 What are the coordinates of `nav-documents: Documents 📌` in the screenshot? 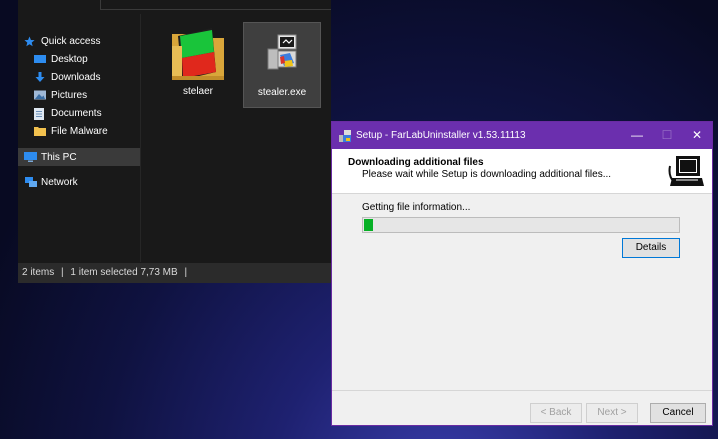 It's located at (87, 113).